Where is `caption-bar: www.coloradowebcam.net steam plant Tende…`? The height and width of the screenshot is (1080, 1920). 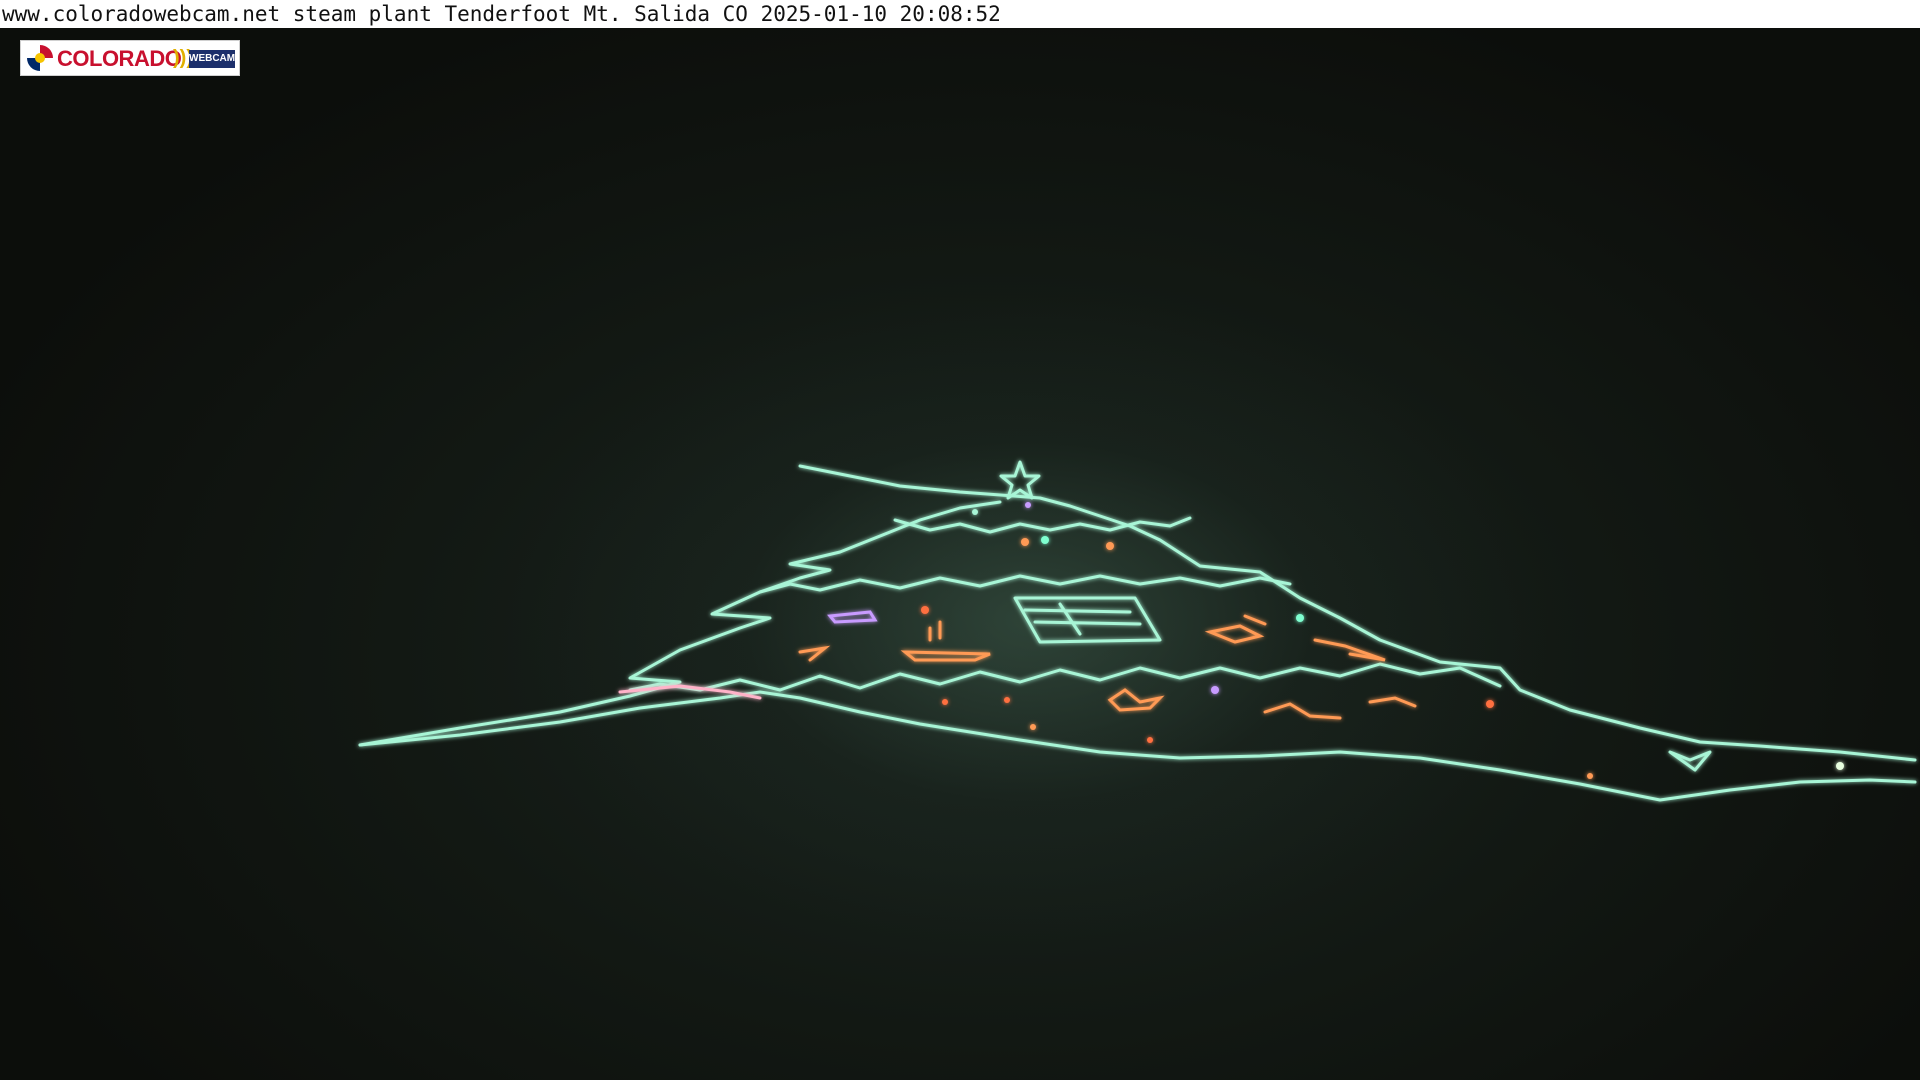
caption-bar: www.coloradowebcam.net steam plant Tende… is located at coordinates (960, 14).